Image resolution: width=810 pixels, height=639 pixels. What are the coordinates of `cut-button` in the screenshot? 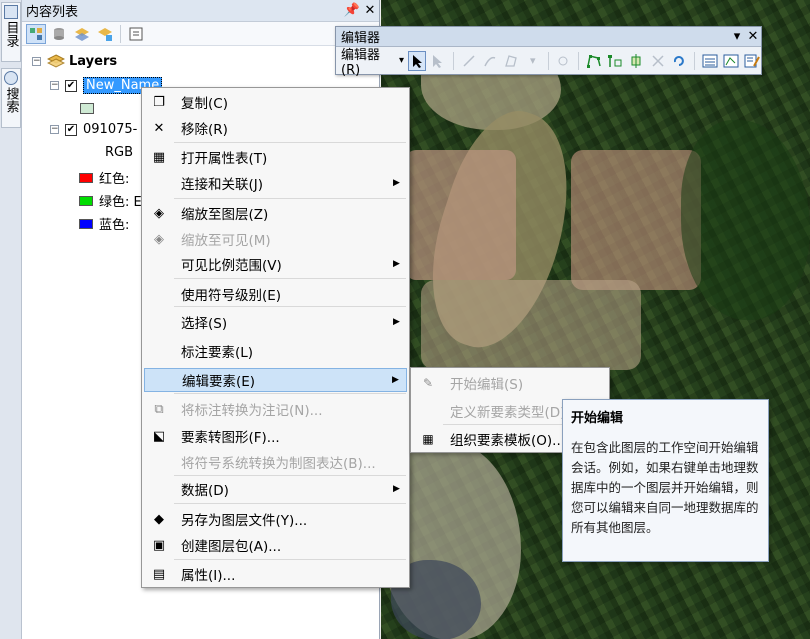 It's located at (562, 61).